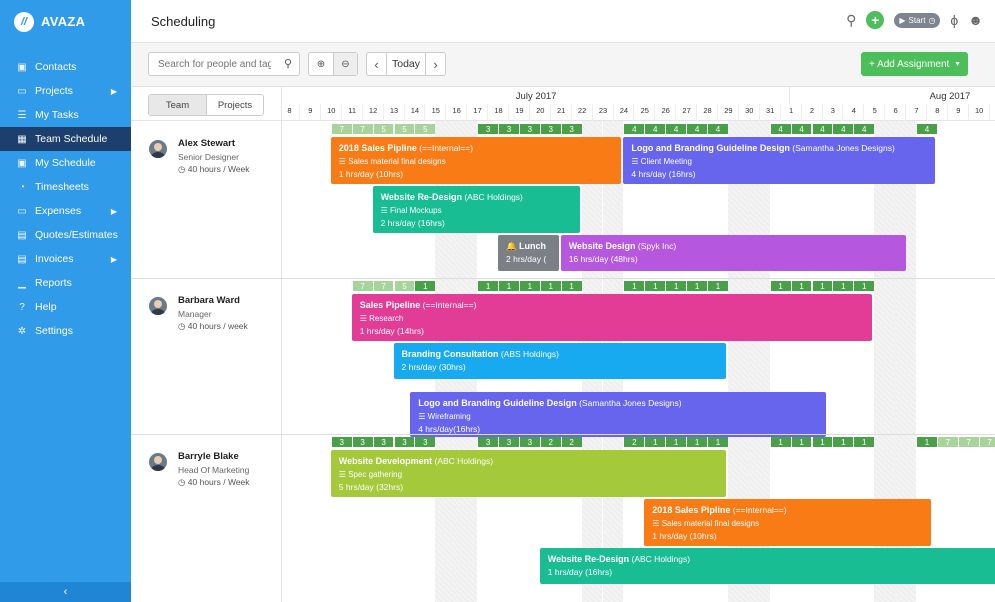 This screenshot has height=602, width=995. What do you see at coordinates (206, 434) in the screenshot?
I see `person-row-divider` at bounding box center [206, 434].